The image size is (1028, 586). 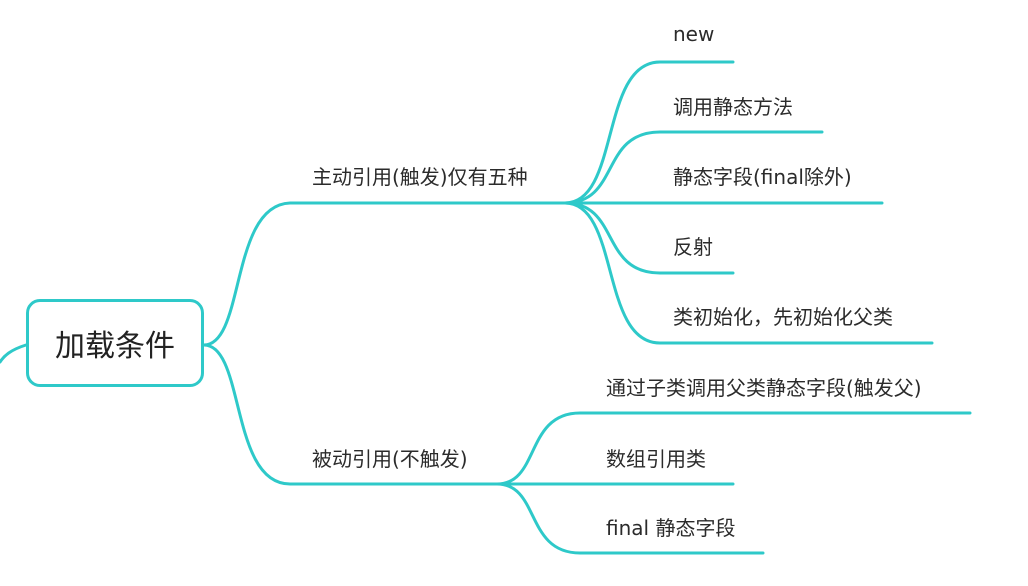 I want to click on connector-b2-c1, so click(x=733, y=448).